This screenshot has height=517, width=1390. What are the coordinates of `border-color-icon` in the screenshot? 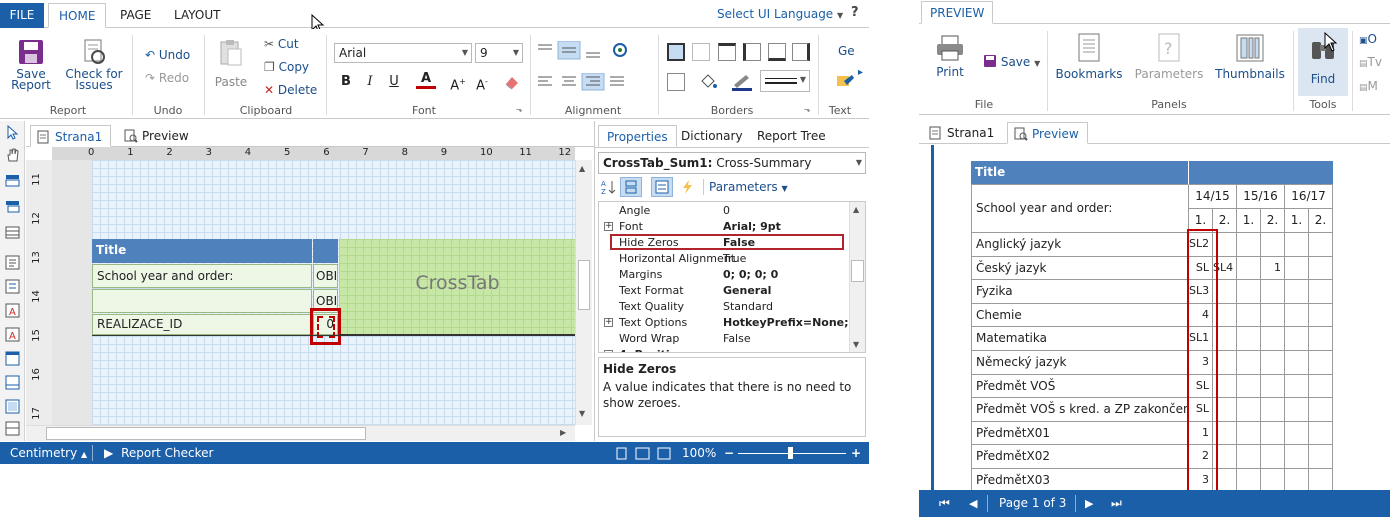 It's located at (742, 82).